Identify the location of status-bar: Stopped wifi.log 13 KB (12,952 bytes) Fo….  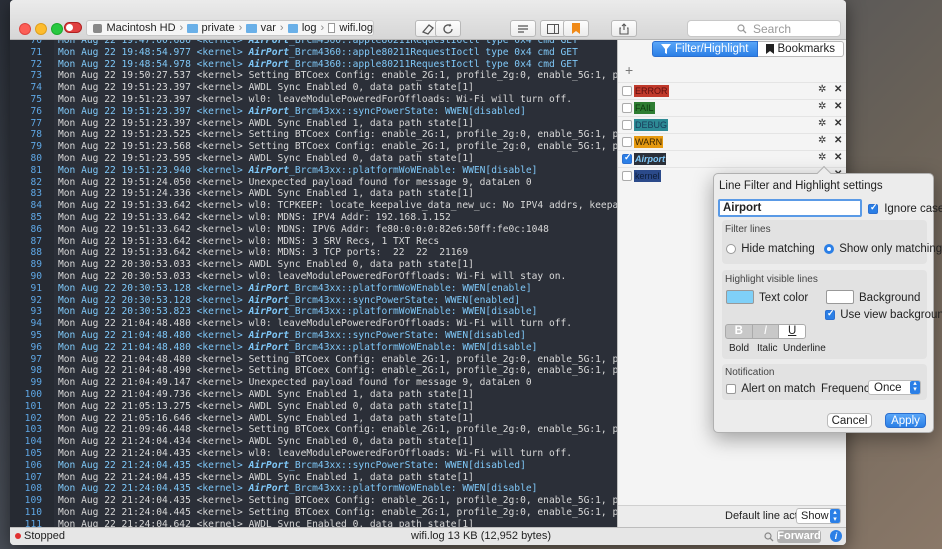
(428, 536).